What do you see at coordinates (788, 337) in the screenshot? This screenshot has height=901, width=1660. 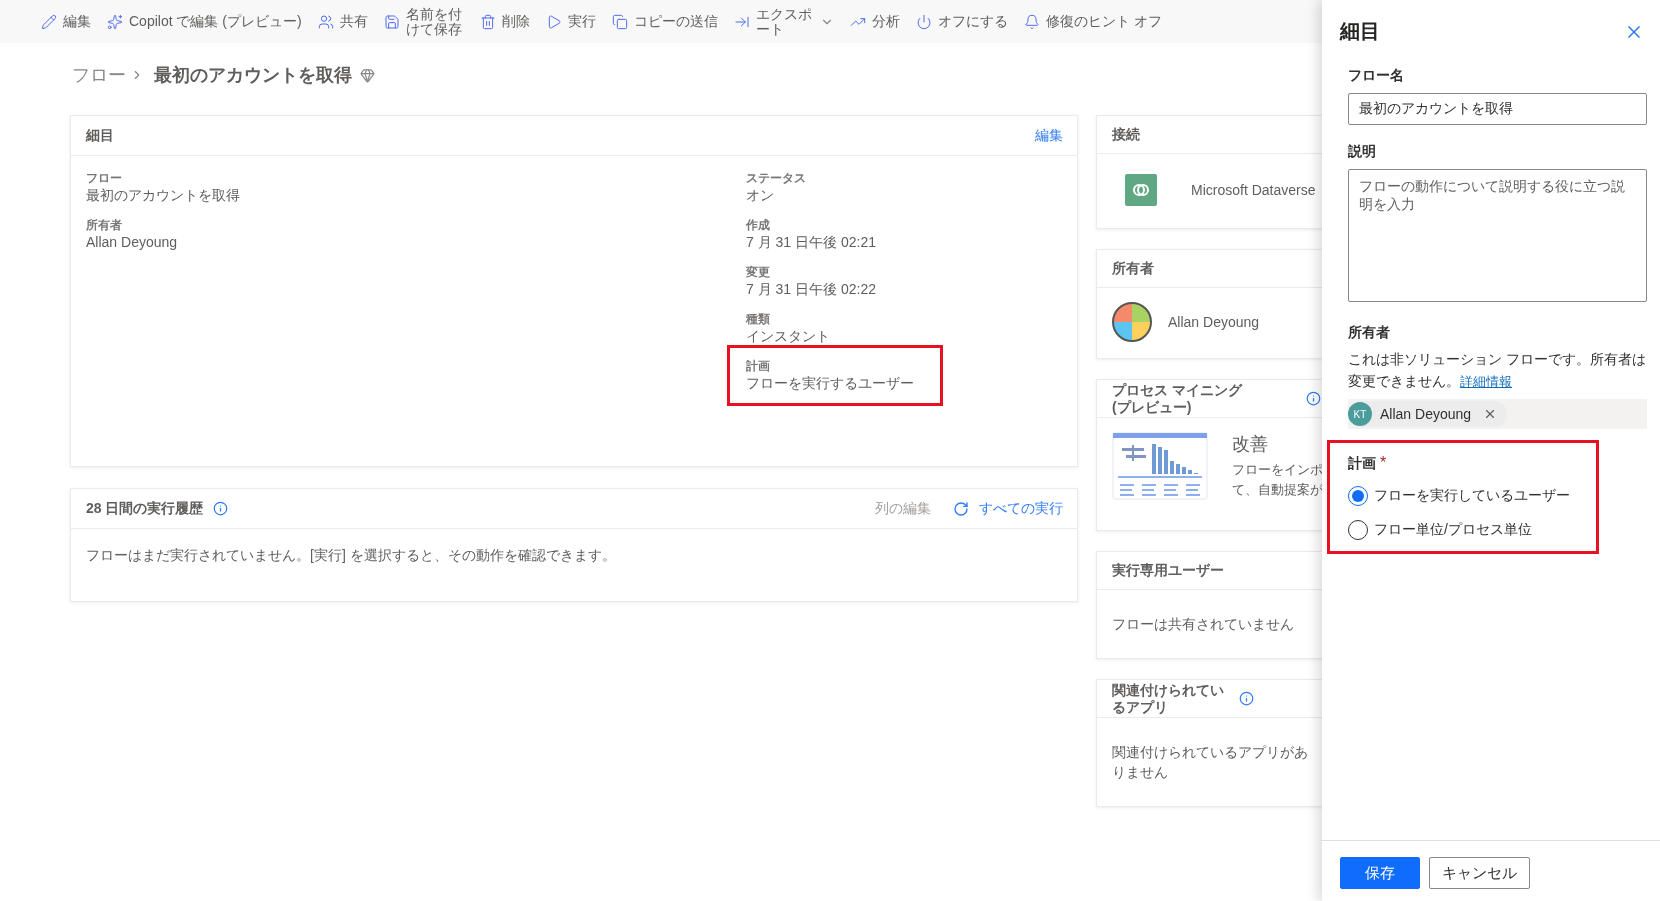 I see `field-value: インスタント` at bounding box center [788, 337].